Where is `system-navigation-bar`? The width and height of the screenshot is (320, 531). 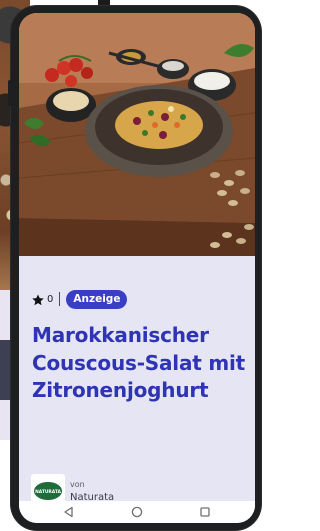 system-navigation-bar is located at coordinates (137, 512).